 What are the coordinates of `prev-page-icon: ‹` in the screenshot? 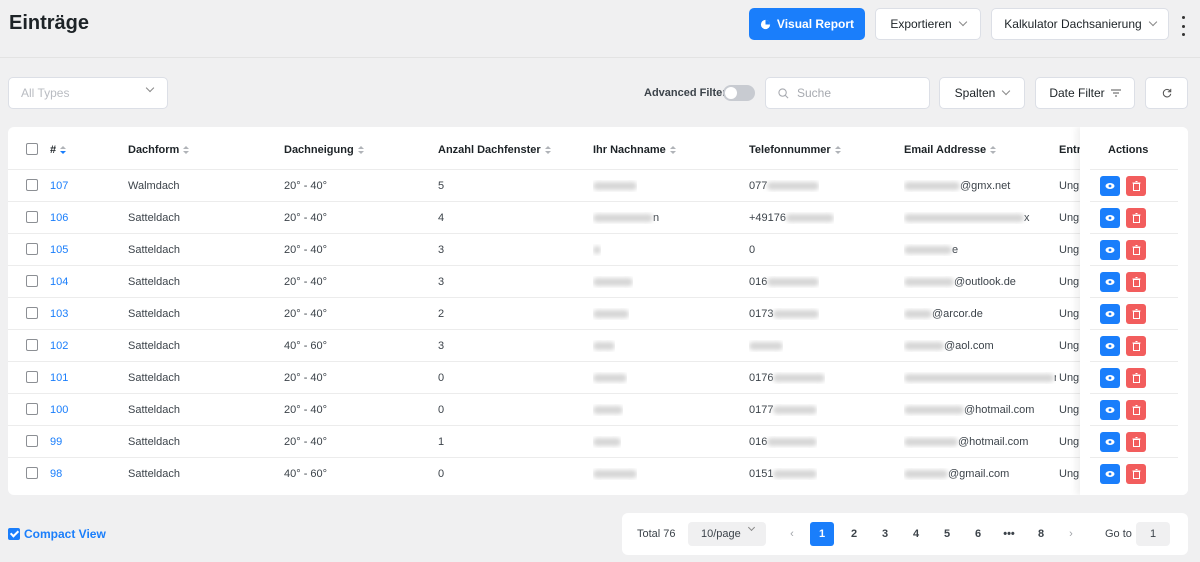 It's located at (792, 534).